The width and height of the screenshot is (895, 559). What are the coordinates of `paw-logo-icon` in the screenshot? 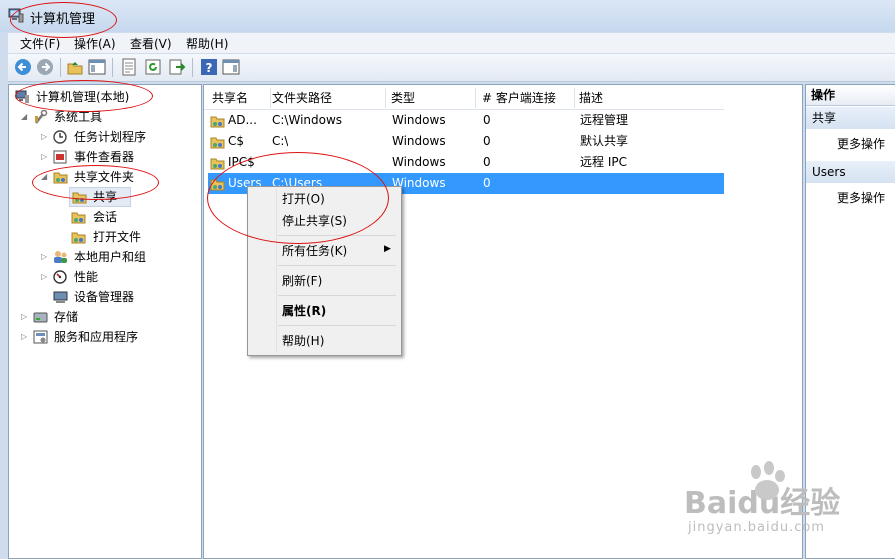 It's located at (768, 480).